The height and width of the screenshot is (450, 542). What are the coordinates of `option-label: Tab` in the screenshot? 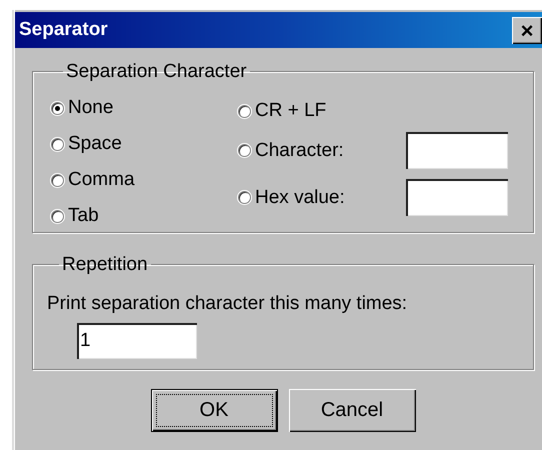 It's located at (83, 216).